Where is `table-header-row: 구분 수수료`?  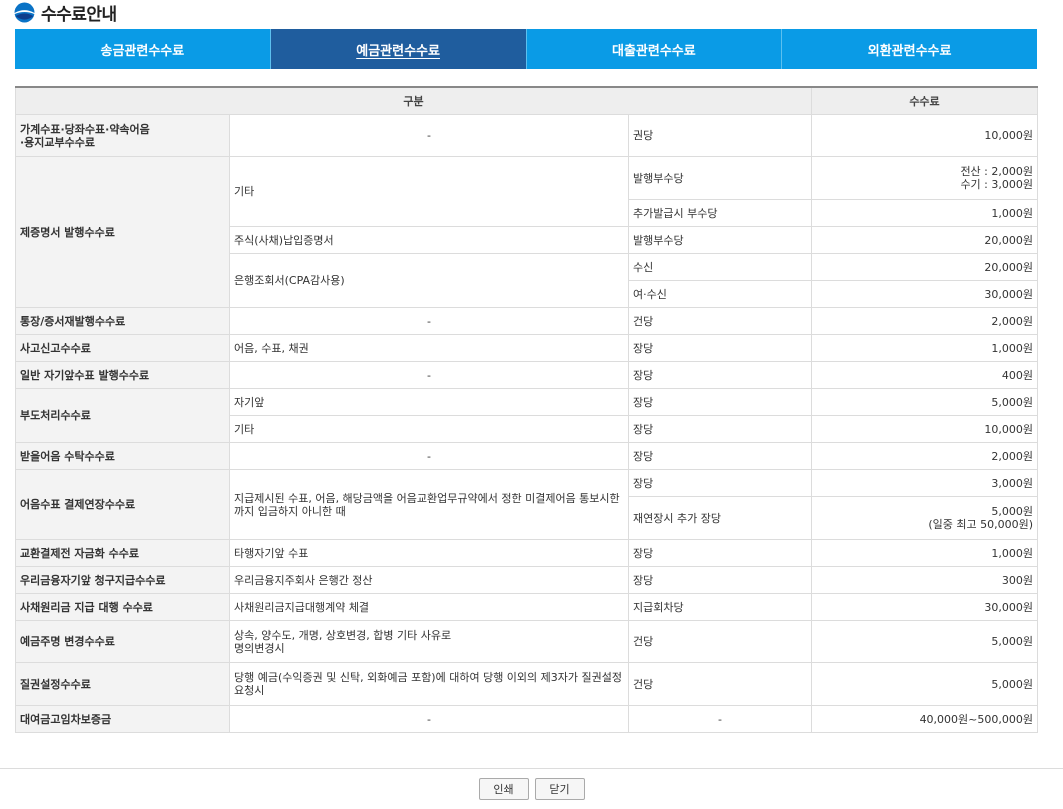 table-header-row: 구분 수수료 is located at coordinates (526, 100).